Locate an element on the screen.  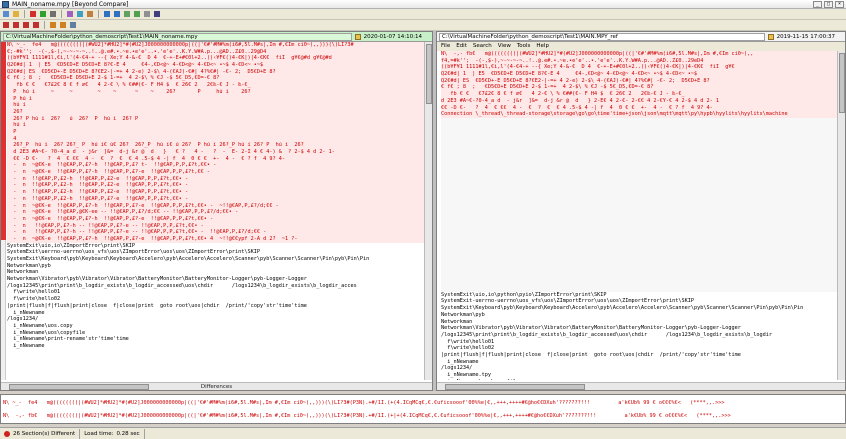
diff-marker is located at coordinates (3, 141).